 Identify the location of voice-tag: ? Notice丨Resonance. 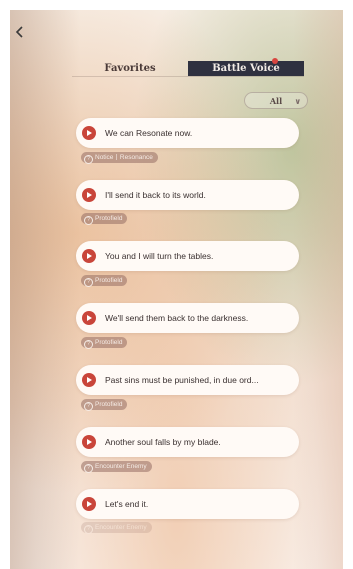
(119, 158).